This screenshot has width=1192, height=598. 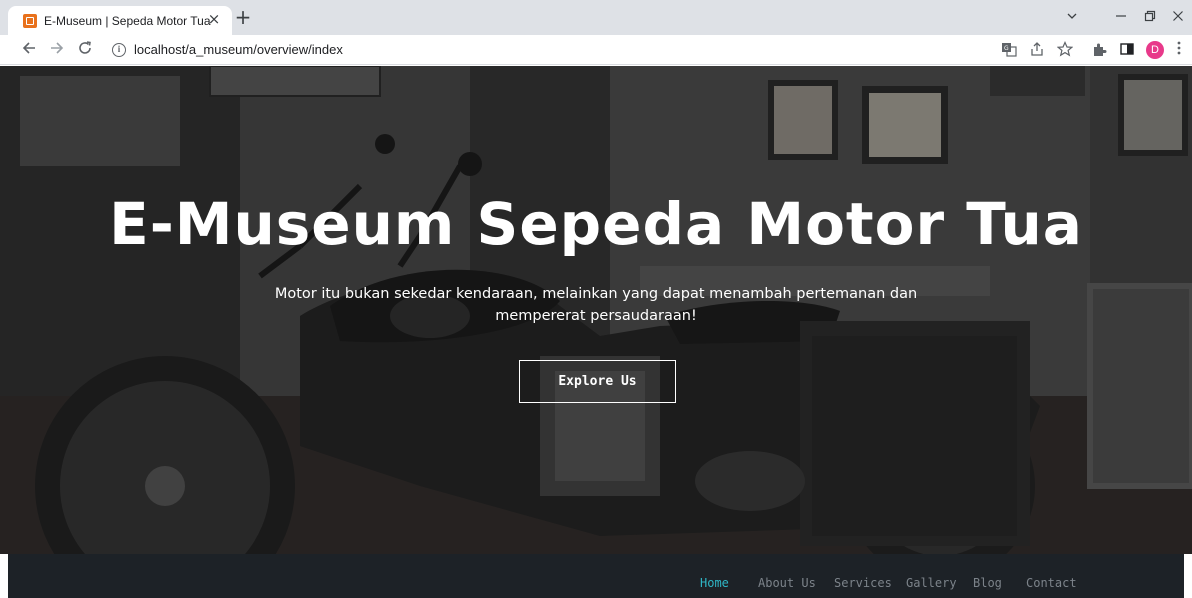 I want to click on reload-icon, so click(x=85, y=50).